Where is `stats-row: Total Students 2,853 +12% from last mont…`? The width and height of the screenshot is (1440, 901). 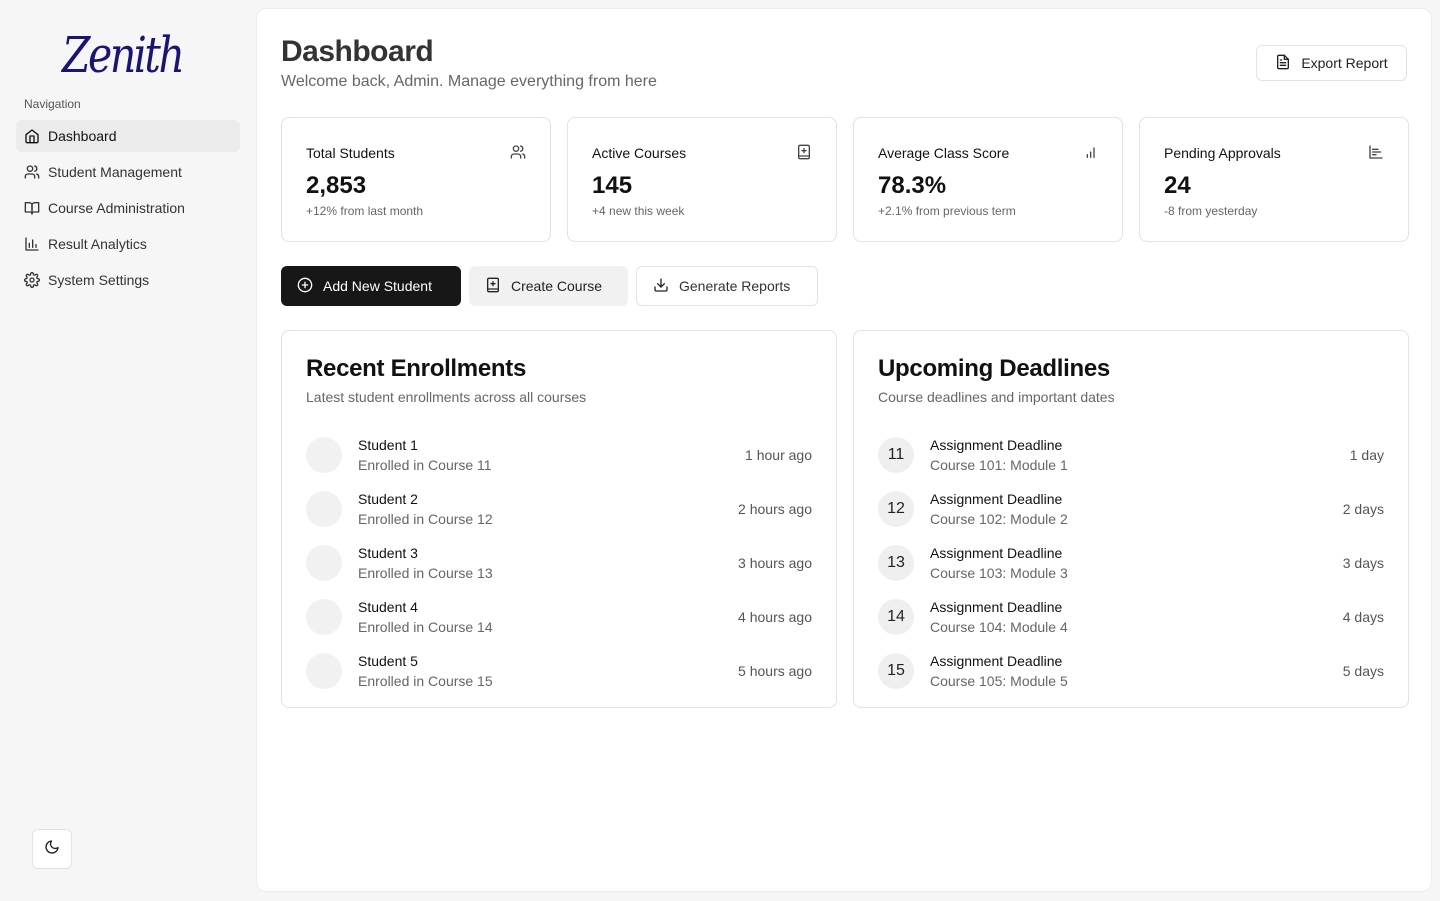
stats-row: Total Students 2,853 +12% from last mont… is located at coordinates (845, 179).